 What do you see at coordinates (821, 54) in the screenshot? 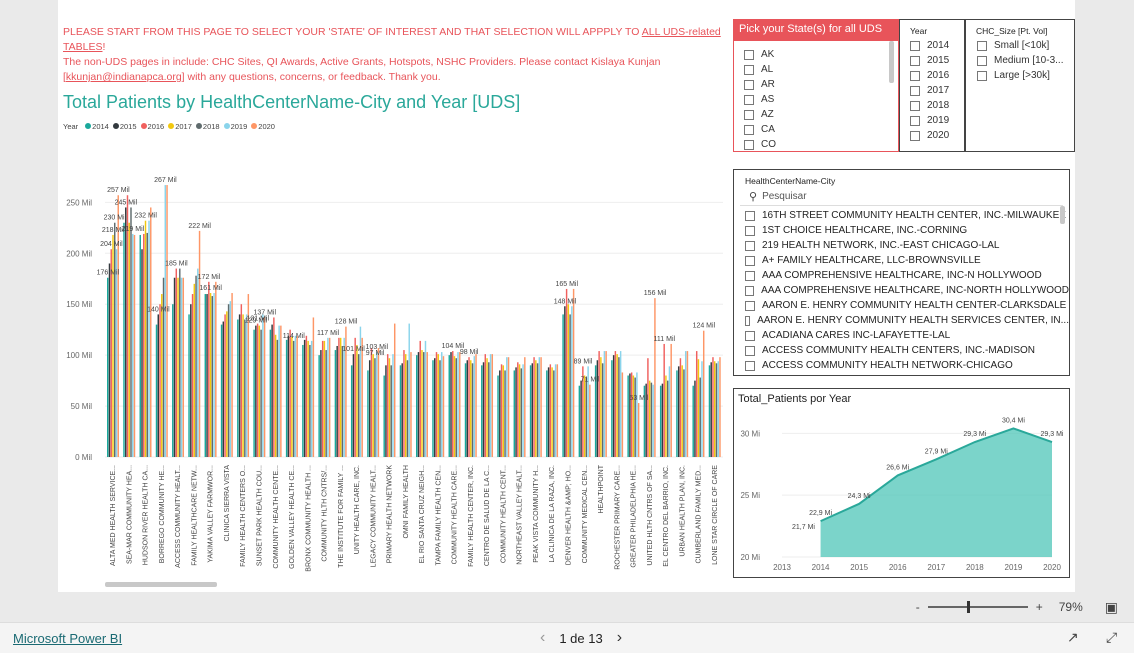
I see `state-option-AK: AK` at bounding box center [821, 54].